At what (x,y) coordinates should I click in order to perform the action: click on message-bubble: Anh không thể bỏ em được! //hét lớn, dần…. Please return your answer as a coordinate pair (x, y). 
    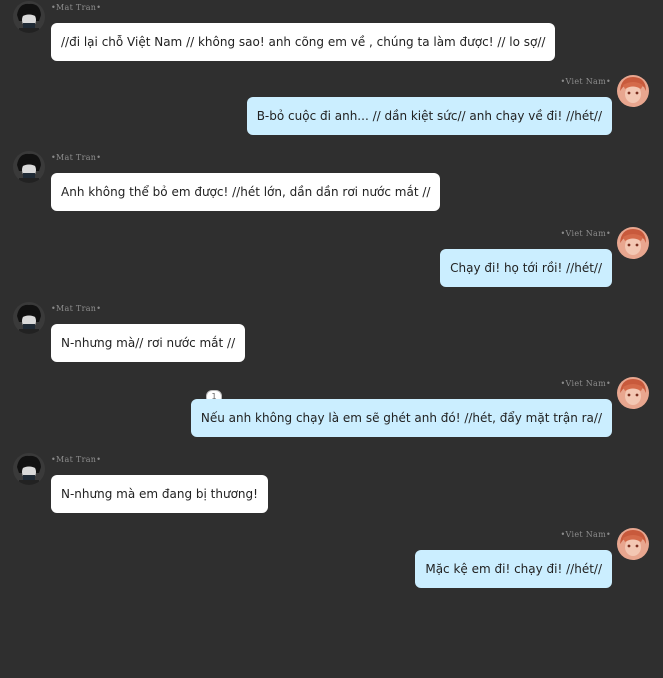
    Looking at the image, I should click on (246, 192).